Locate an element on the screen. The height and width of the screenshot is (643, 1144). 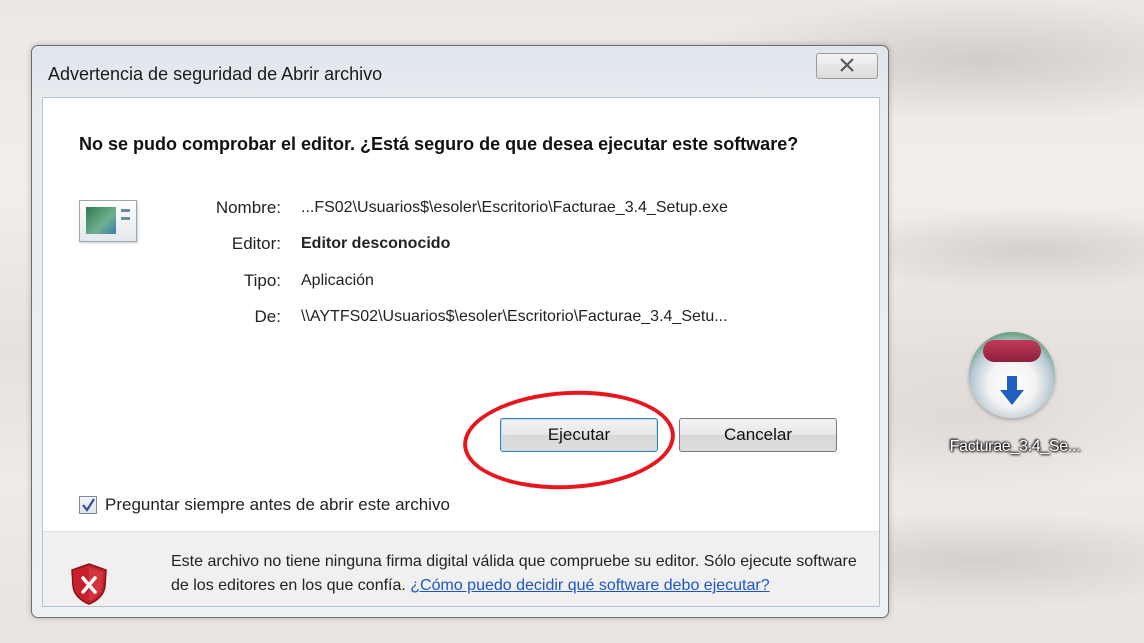
type-value: Aplicación is located at coordinates (337, 280).